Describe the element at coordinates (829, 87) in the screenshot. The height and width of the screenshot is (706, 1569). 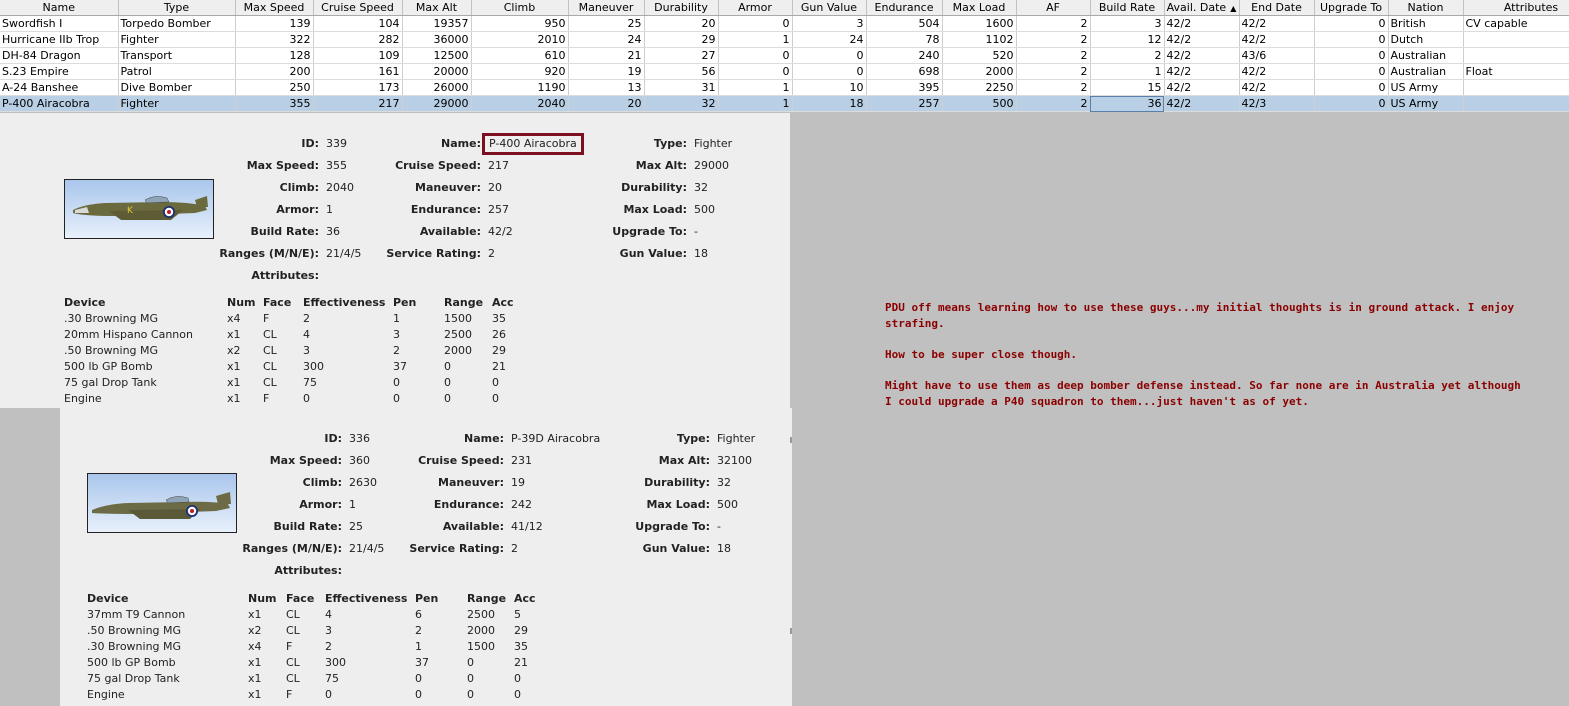
I see `table-cell: 10` at that location.